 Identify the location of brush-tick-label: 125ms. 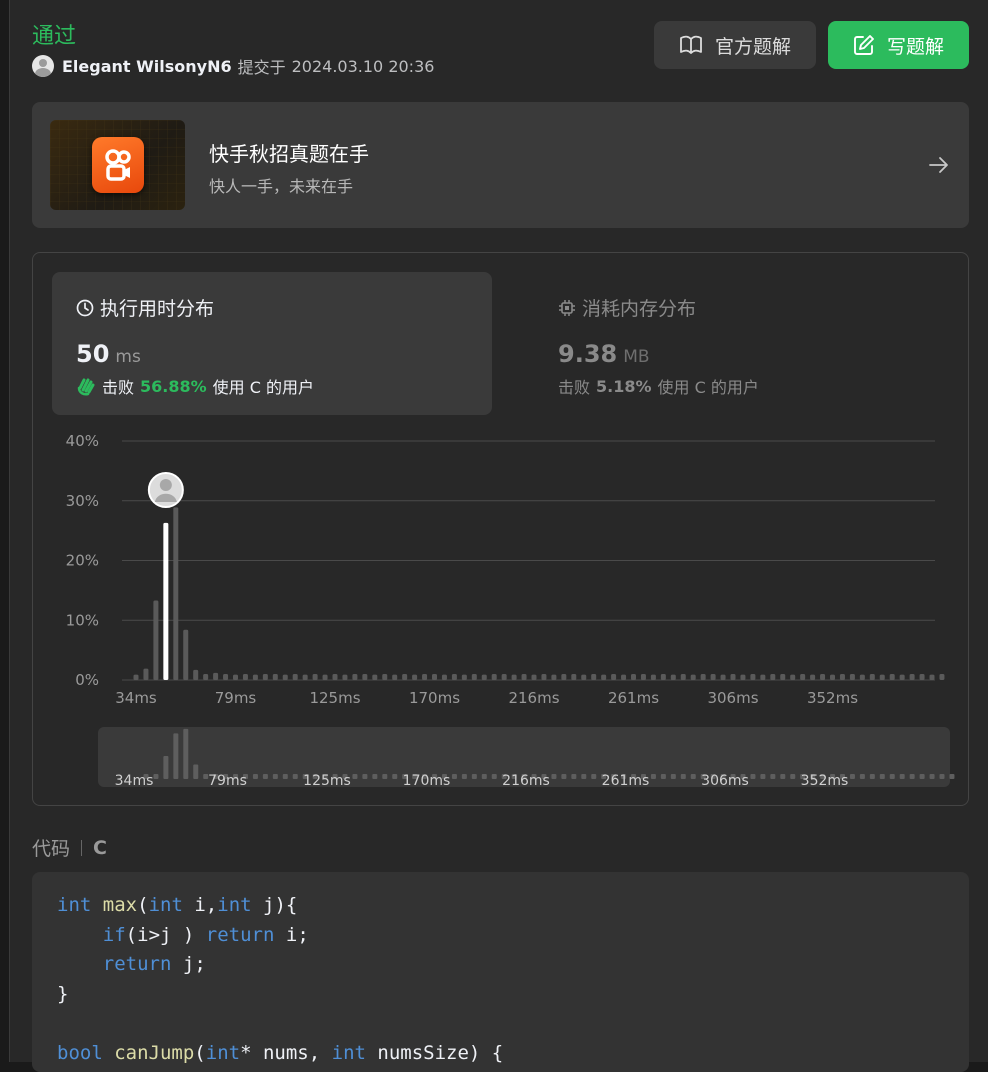
(327, 781).